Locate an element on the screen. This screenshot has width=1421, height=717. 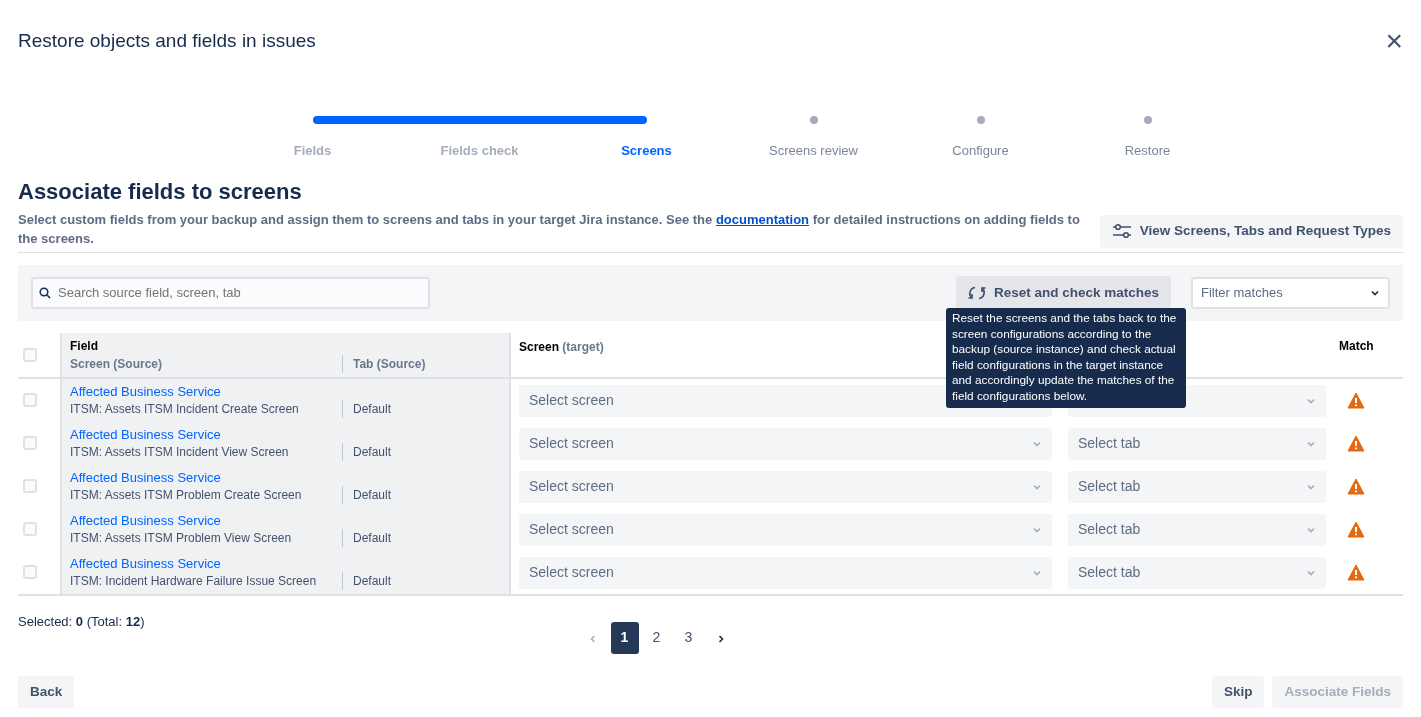
table-cell-text: ITSM: Incident Hardware Failure Issue Screen is located at coordinates (194, 581).